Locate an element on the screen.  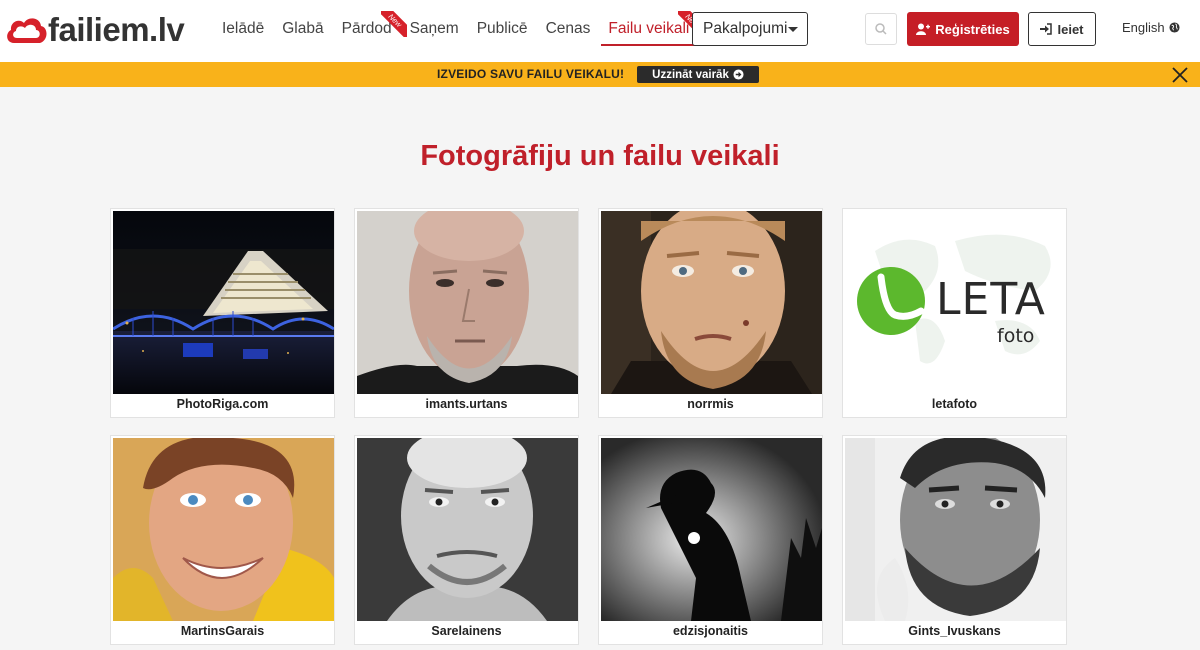
nav-item-label: Publicē is located at coordinates (502, 28).